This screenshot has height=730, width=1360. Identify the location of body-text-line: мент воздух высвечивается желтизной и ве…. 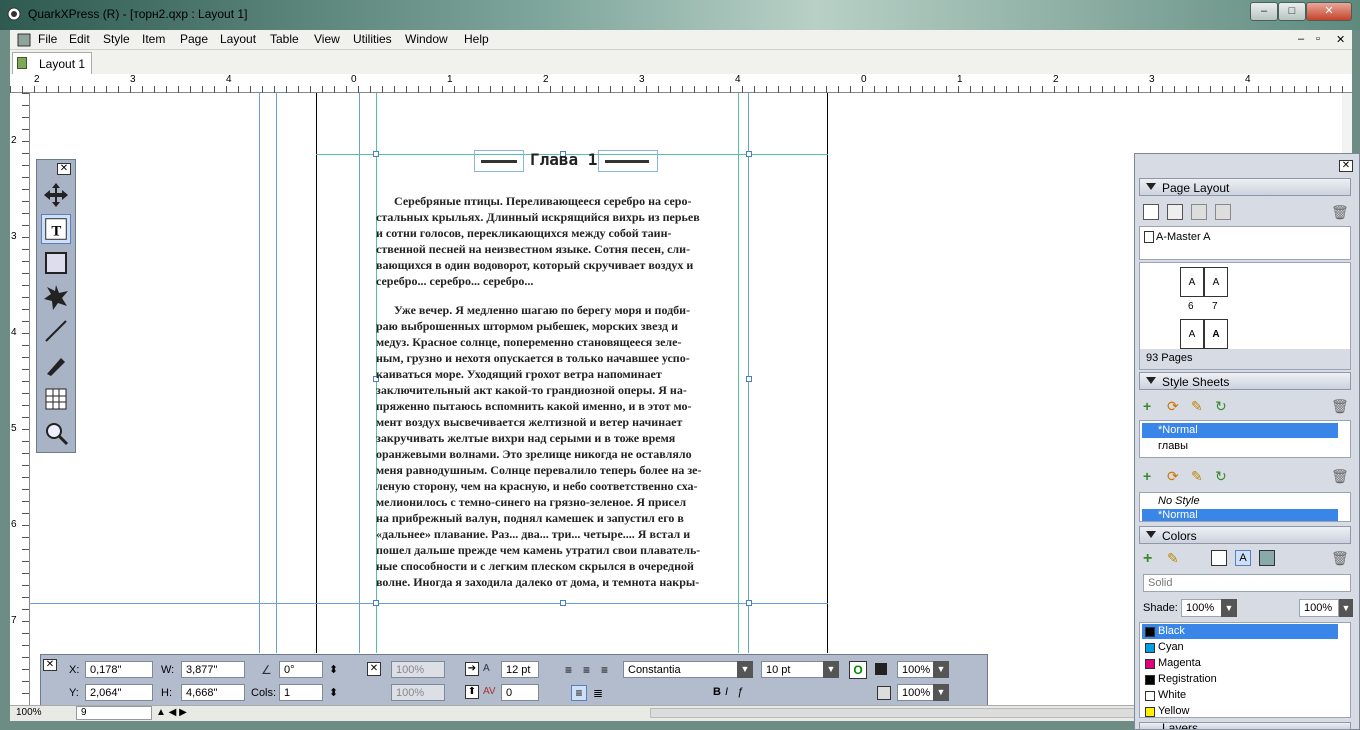
(562, 422).